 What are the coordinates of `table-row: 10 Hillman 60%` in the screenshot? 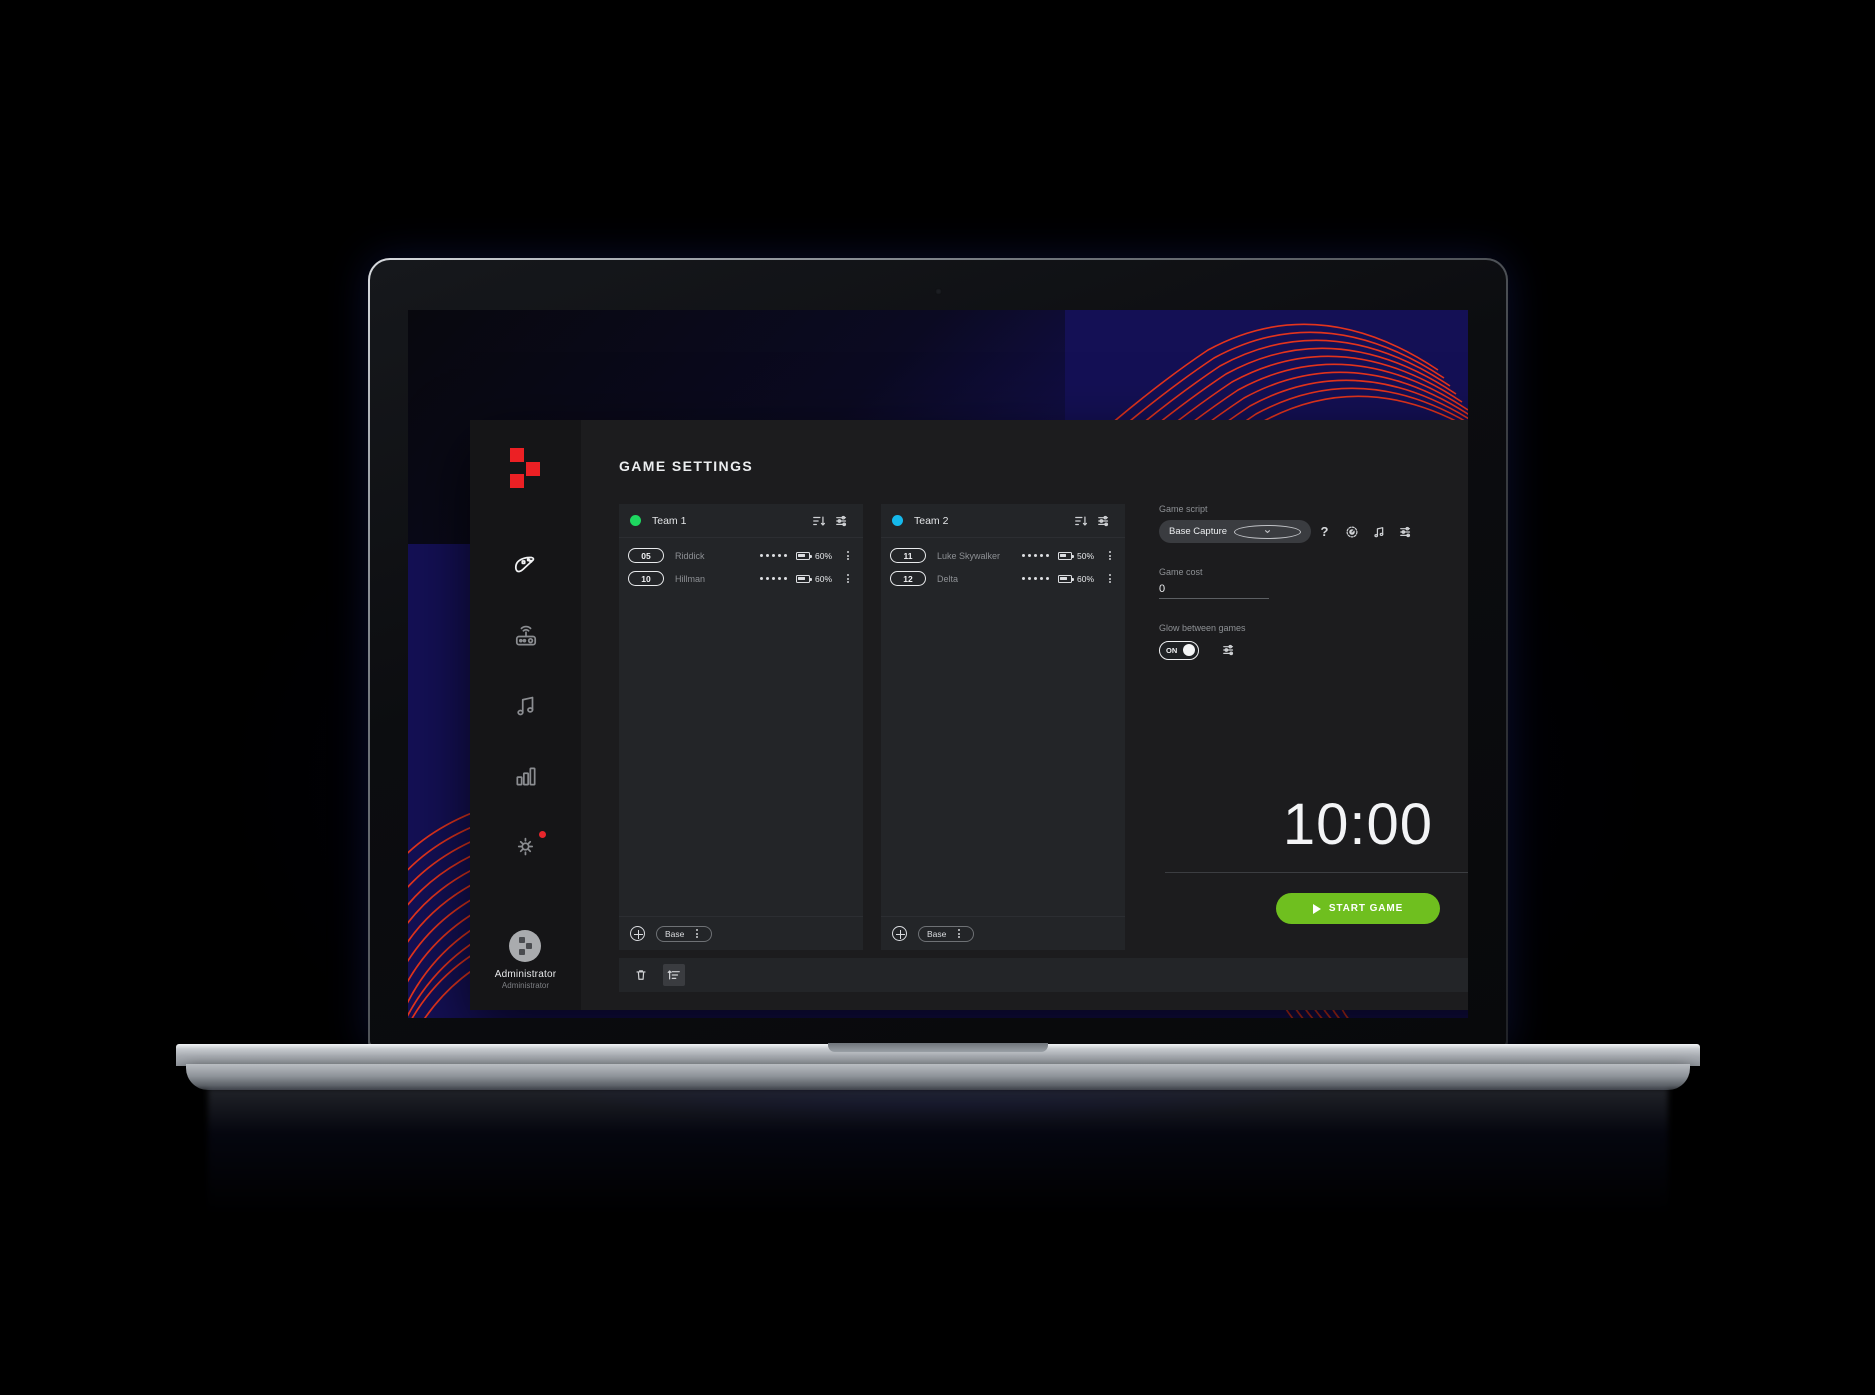 It's located at (741, 578).